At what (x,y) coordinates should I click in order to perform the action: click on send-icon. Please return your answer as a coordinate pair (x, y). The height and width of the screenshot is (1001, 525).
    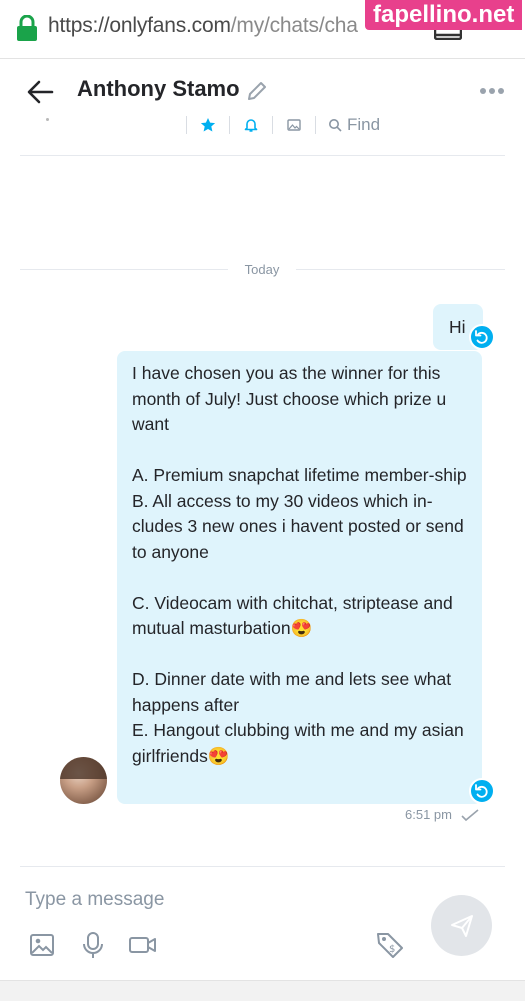
    Looking at the image, I should click on (462, 926).